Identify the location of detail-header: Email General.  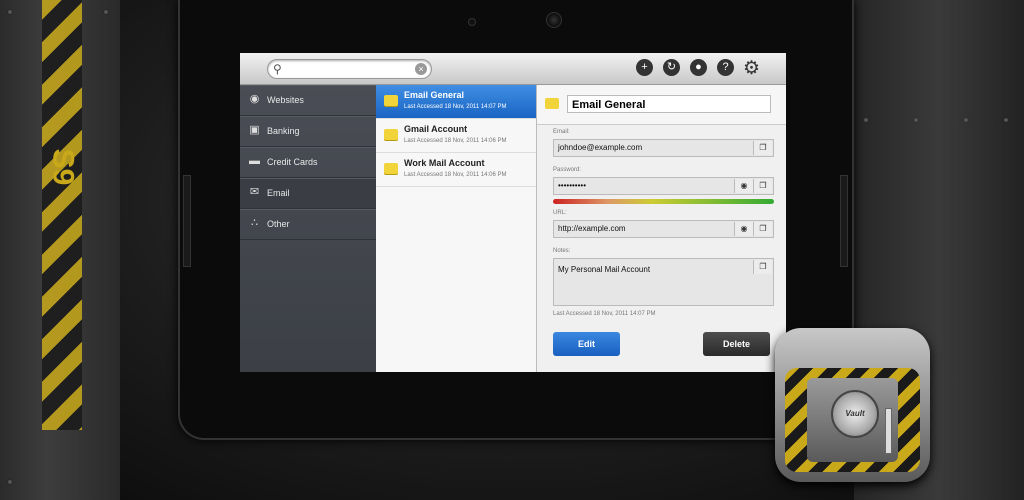
(661, 105).